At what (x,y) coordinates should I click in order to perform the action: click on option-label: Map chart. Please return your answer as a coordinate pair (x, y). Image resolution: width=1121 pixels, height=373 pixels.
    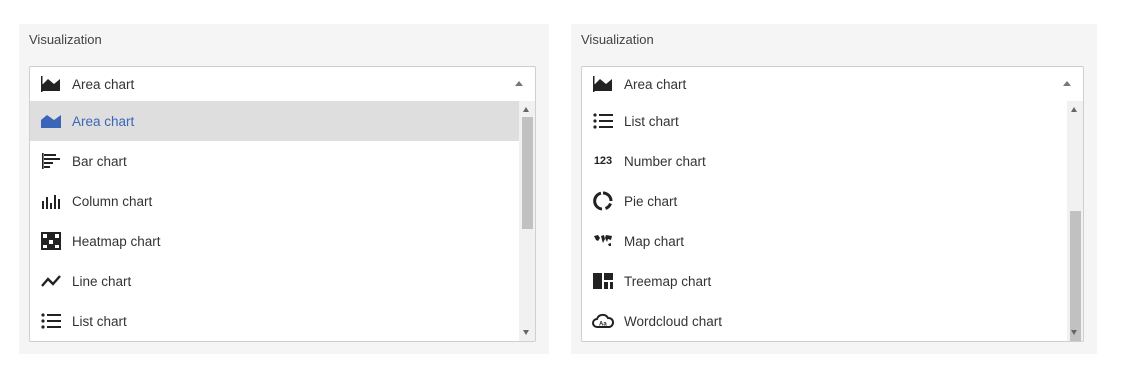
    Looking at the image, I should click on (654, 241).